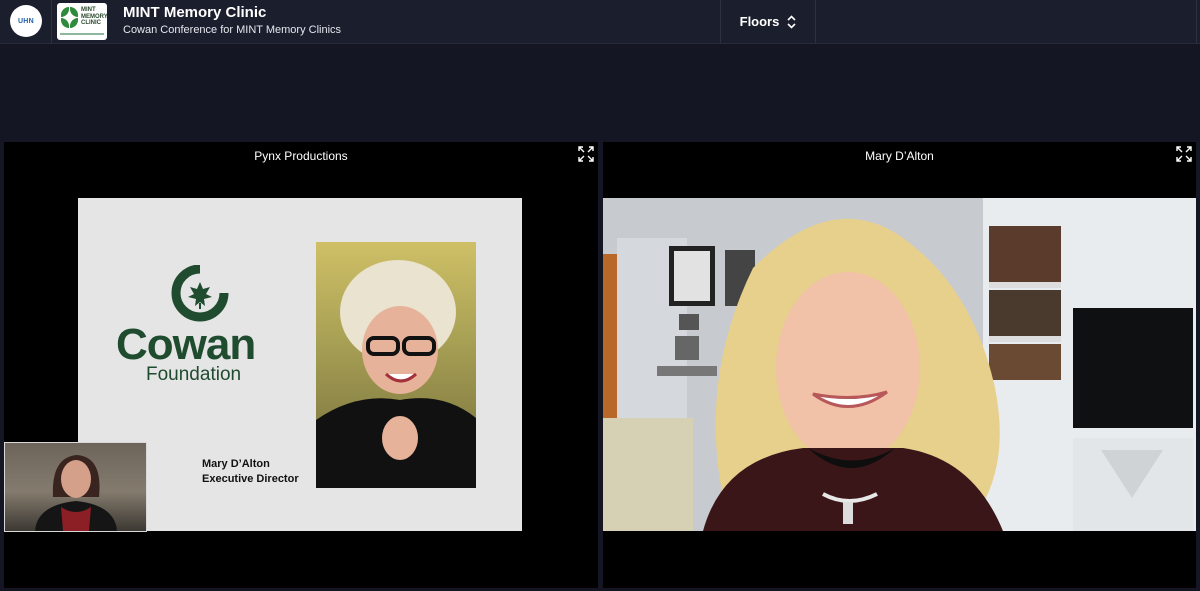  What do you see at coordinates (94, 16) in the screenshot?
I see `mint-logo-text: MINT MEMORY CLINIC` at bounding box center [94, 16].